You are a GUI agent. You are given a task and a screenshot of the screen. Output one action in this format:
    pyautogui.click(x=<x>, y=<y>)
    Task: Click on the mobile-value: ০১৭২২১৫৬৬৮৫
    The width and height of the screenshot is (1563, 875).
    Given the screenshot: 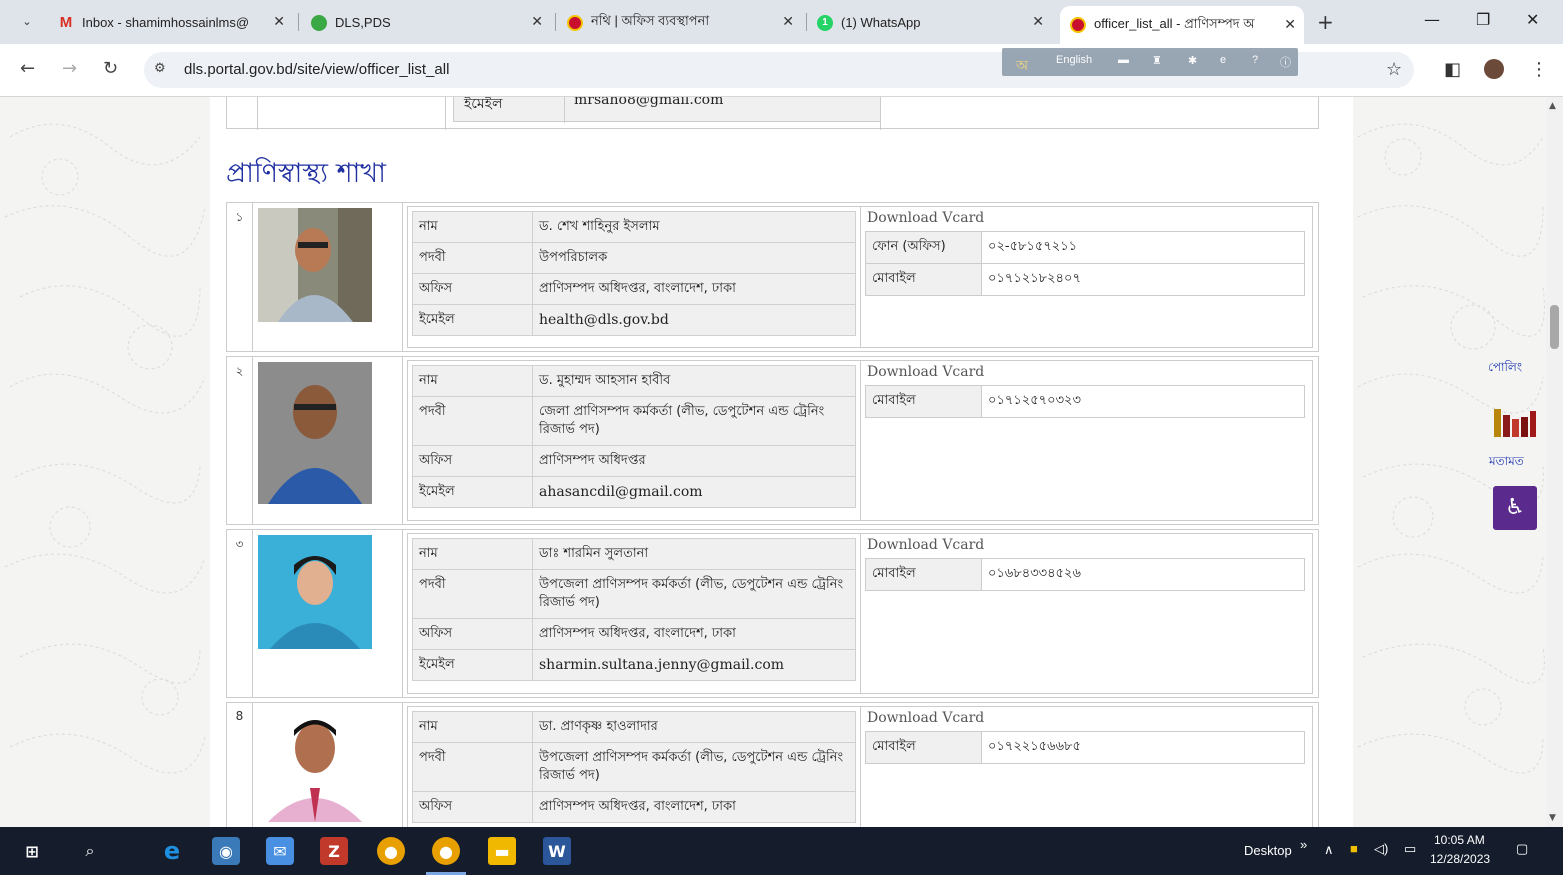 What is the action you would take?
    pyautogui.click(x=1143, y=747)
    